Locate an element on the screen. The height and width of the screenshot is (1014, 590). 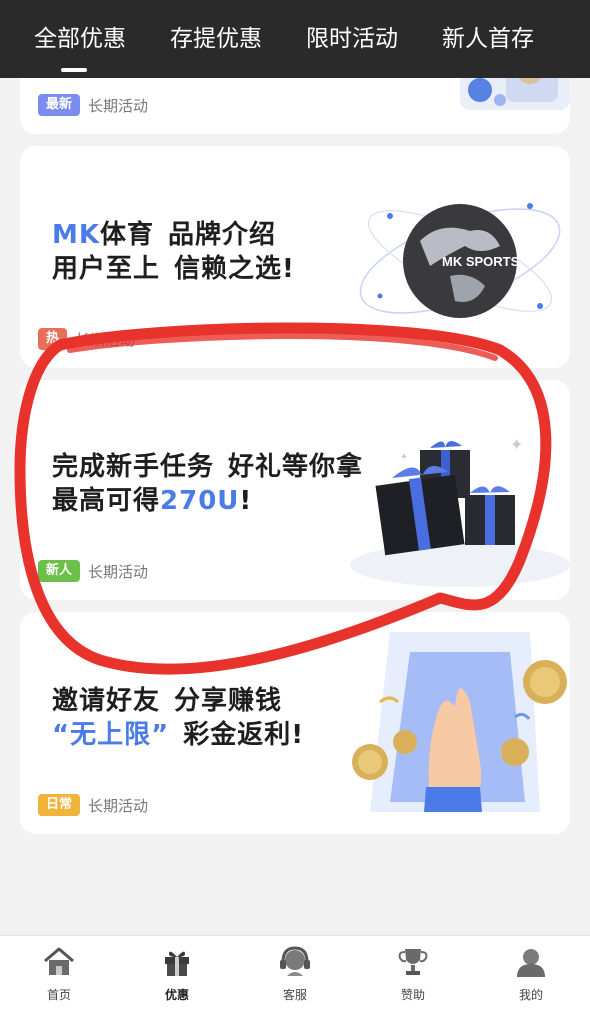
headline-line1: MK体育 品牌介绍 is located at coordinates (173, 235).